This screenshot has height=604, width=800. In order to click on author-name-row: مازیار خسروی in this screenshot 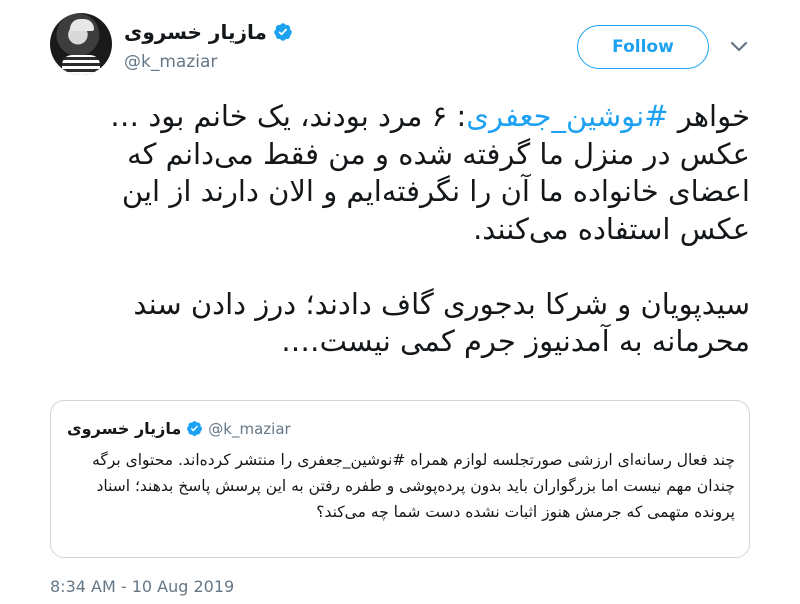, I will do `click(208, 32)`.